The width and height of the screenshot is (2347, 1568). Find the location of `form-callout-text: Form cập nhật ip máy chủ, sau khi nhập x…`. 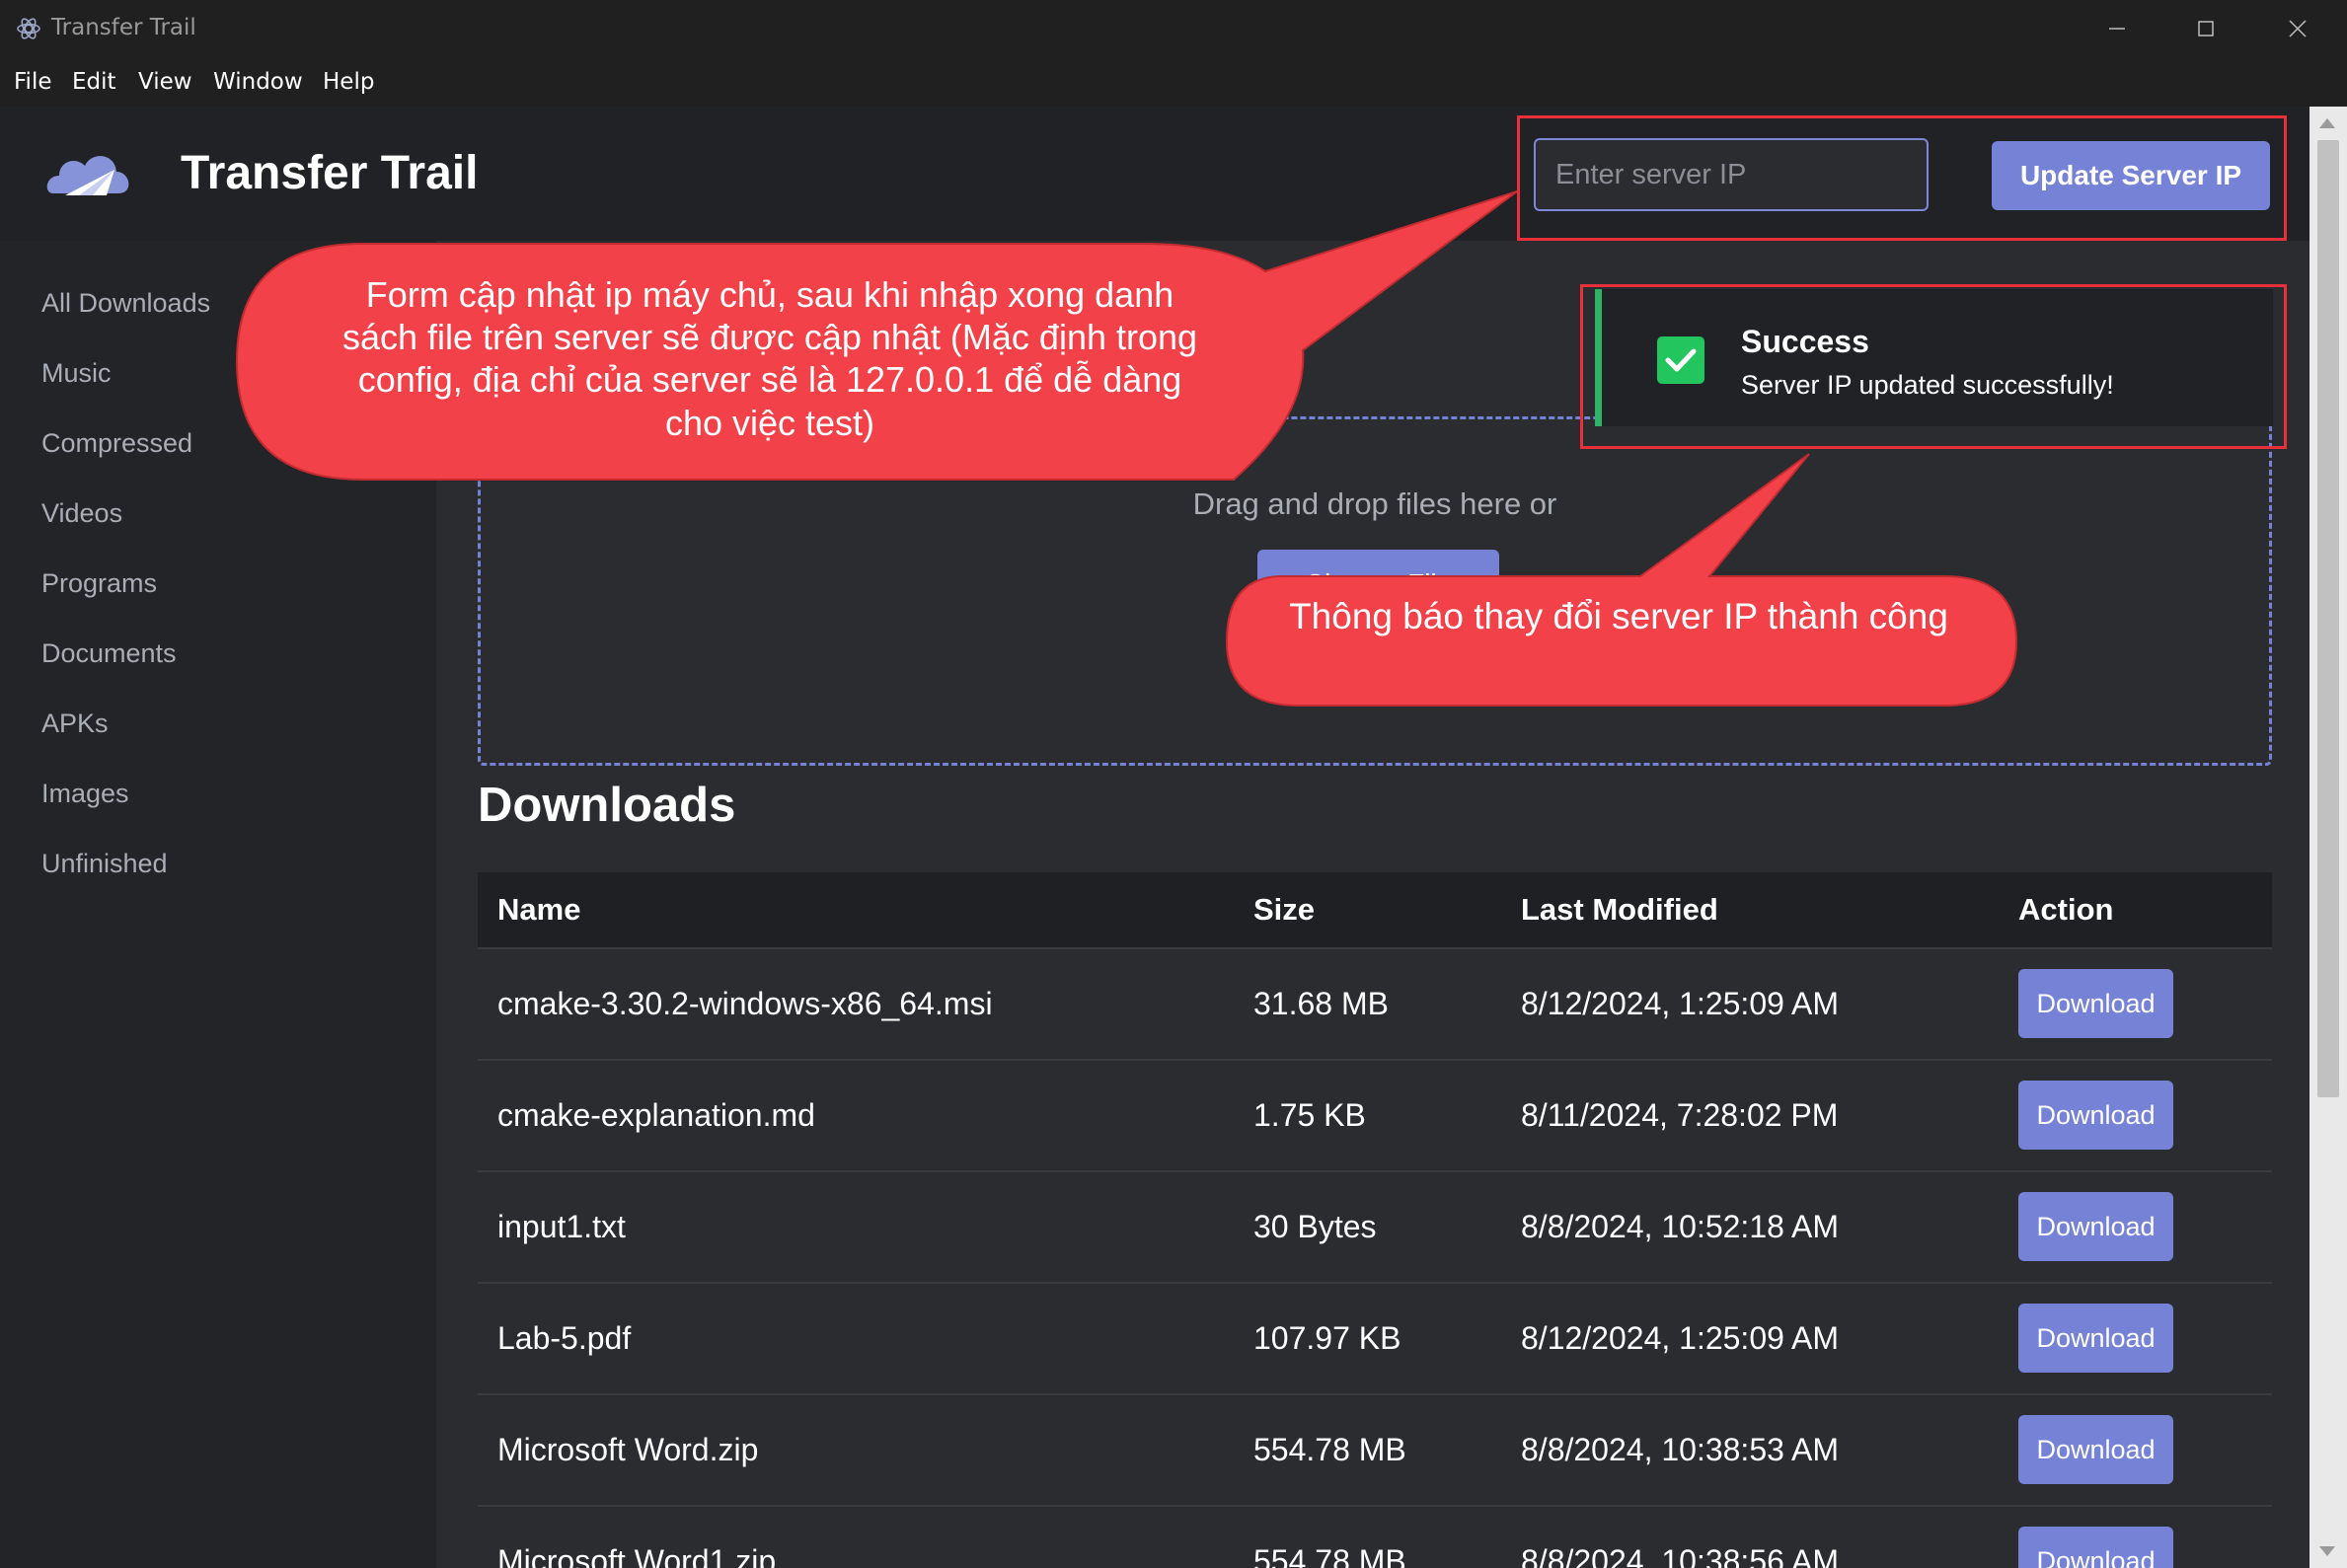

form-callout-text: Form cập nhật ip máy chủ, sau khi nhập x… is located at coordinates (769, 359).